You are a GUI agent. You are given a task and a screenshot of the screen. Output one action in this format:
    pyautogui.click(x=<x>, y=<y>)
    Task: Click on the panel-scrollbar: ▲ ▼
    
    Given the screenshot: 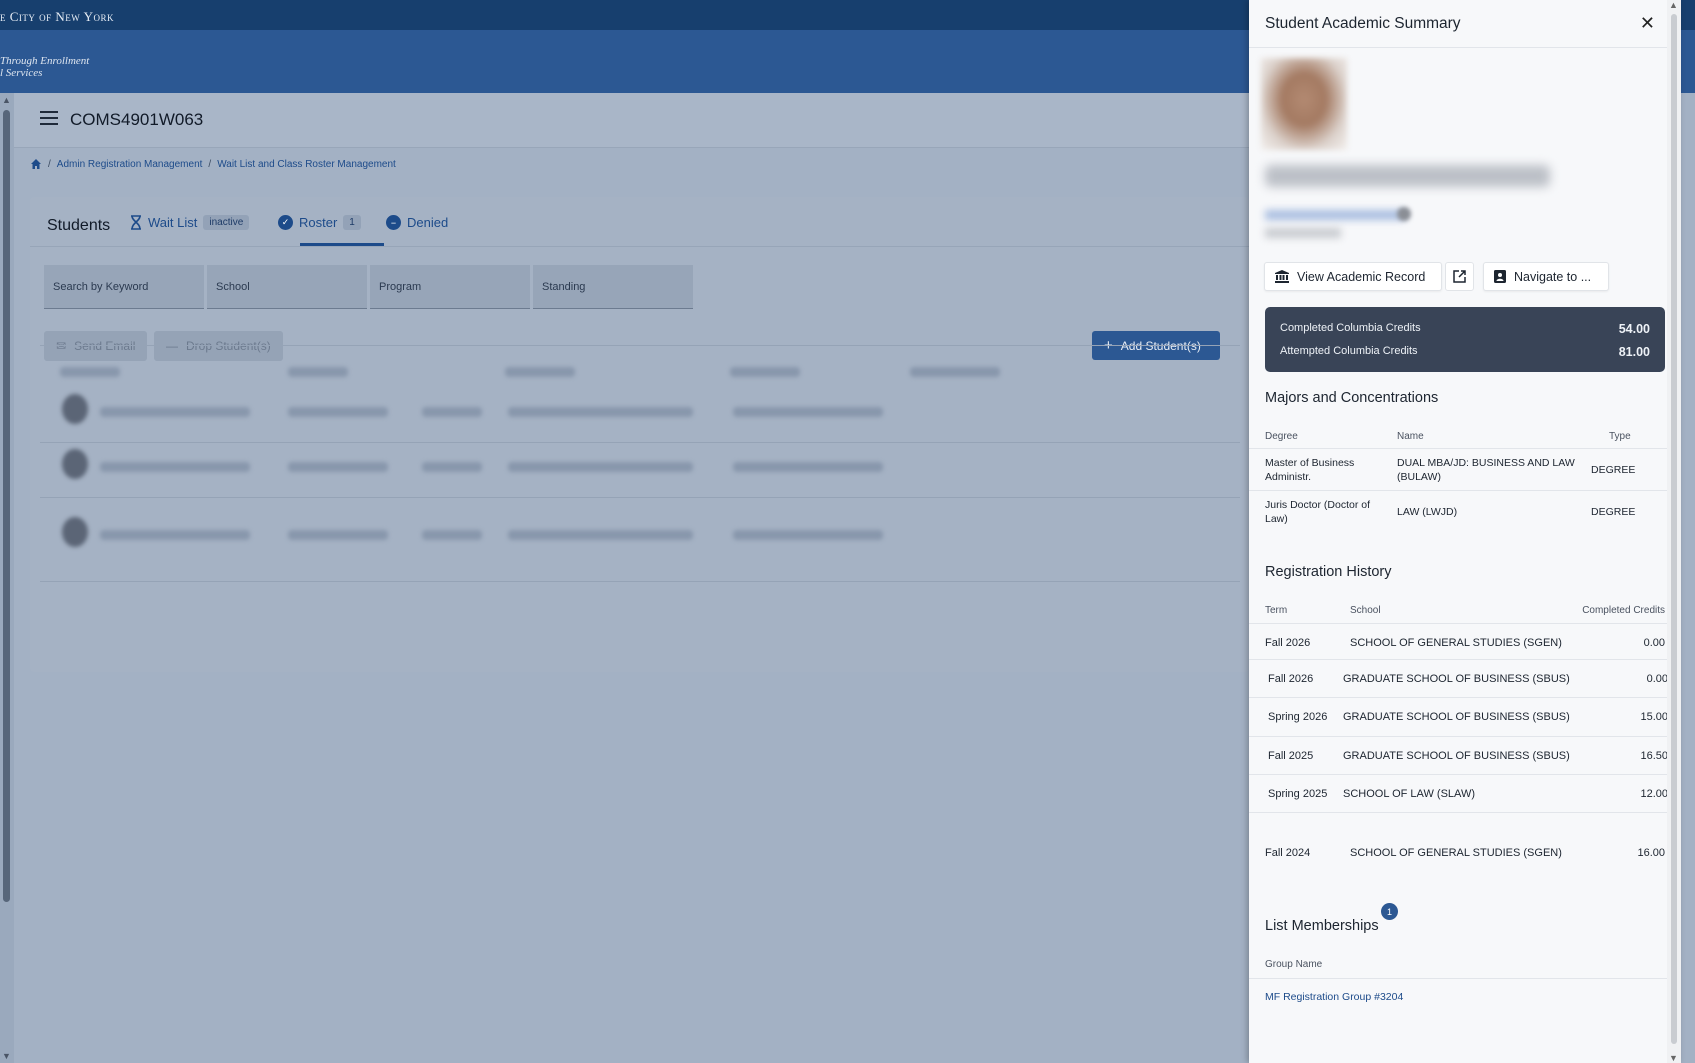 What is the action you would take?
    pyautogui.click(x=1674, y=531)
    